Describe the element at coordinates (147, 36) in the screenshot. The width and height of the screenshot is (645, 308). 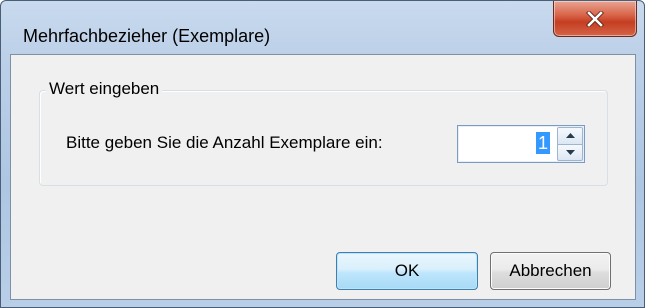
I see `window-title: Mehrfachbezieher (Exemplare)` at that location.